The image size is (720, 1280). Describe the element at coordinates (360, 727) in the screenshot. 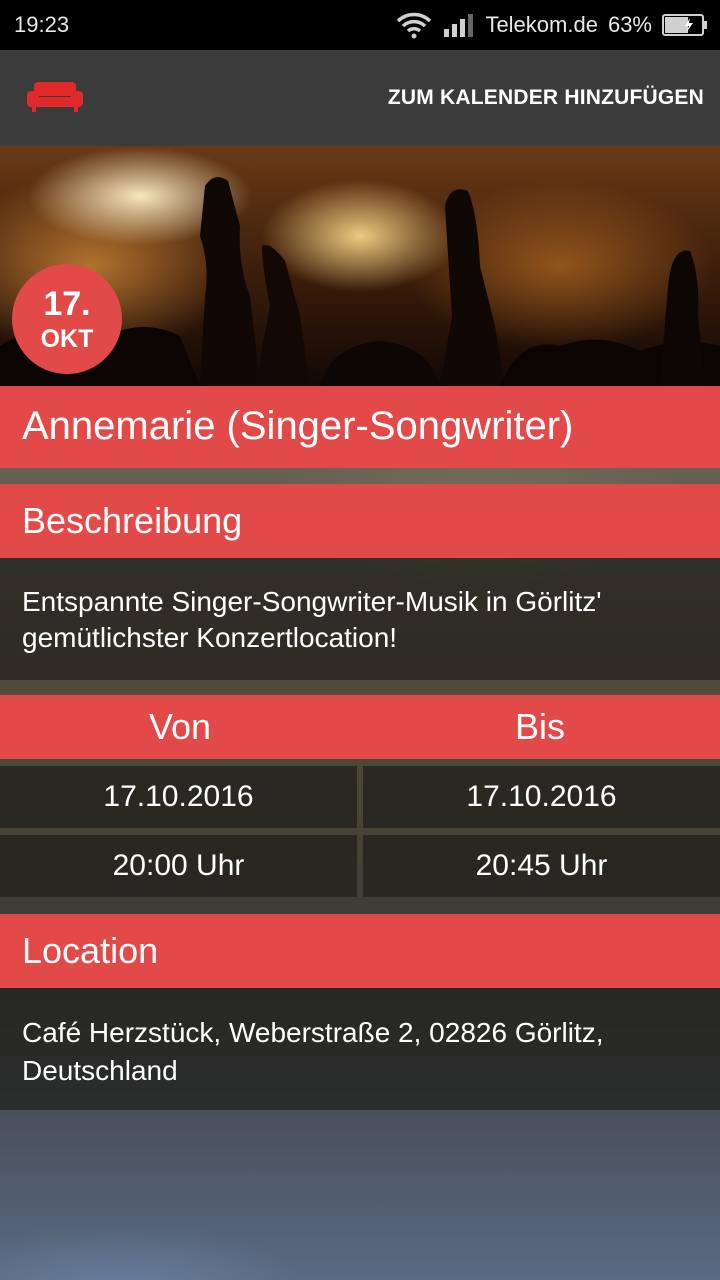

I see `schedule-header: Von Bis` at that location.